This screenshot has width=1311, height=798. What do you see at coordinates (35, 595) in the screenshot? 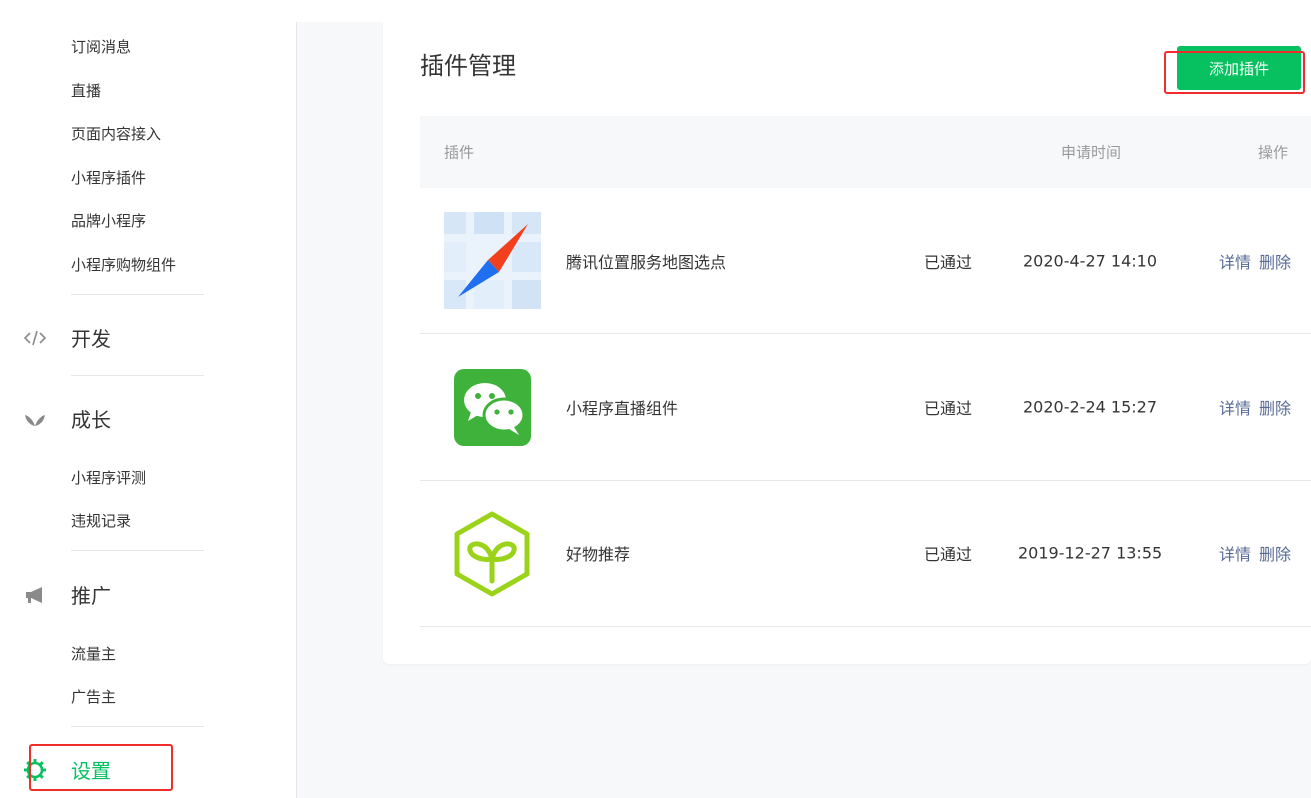
I see `megaphone-icon` at bounding box center [35, 595].